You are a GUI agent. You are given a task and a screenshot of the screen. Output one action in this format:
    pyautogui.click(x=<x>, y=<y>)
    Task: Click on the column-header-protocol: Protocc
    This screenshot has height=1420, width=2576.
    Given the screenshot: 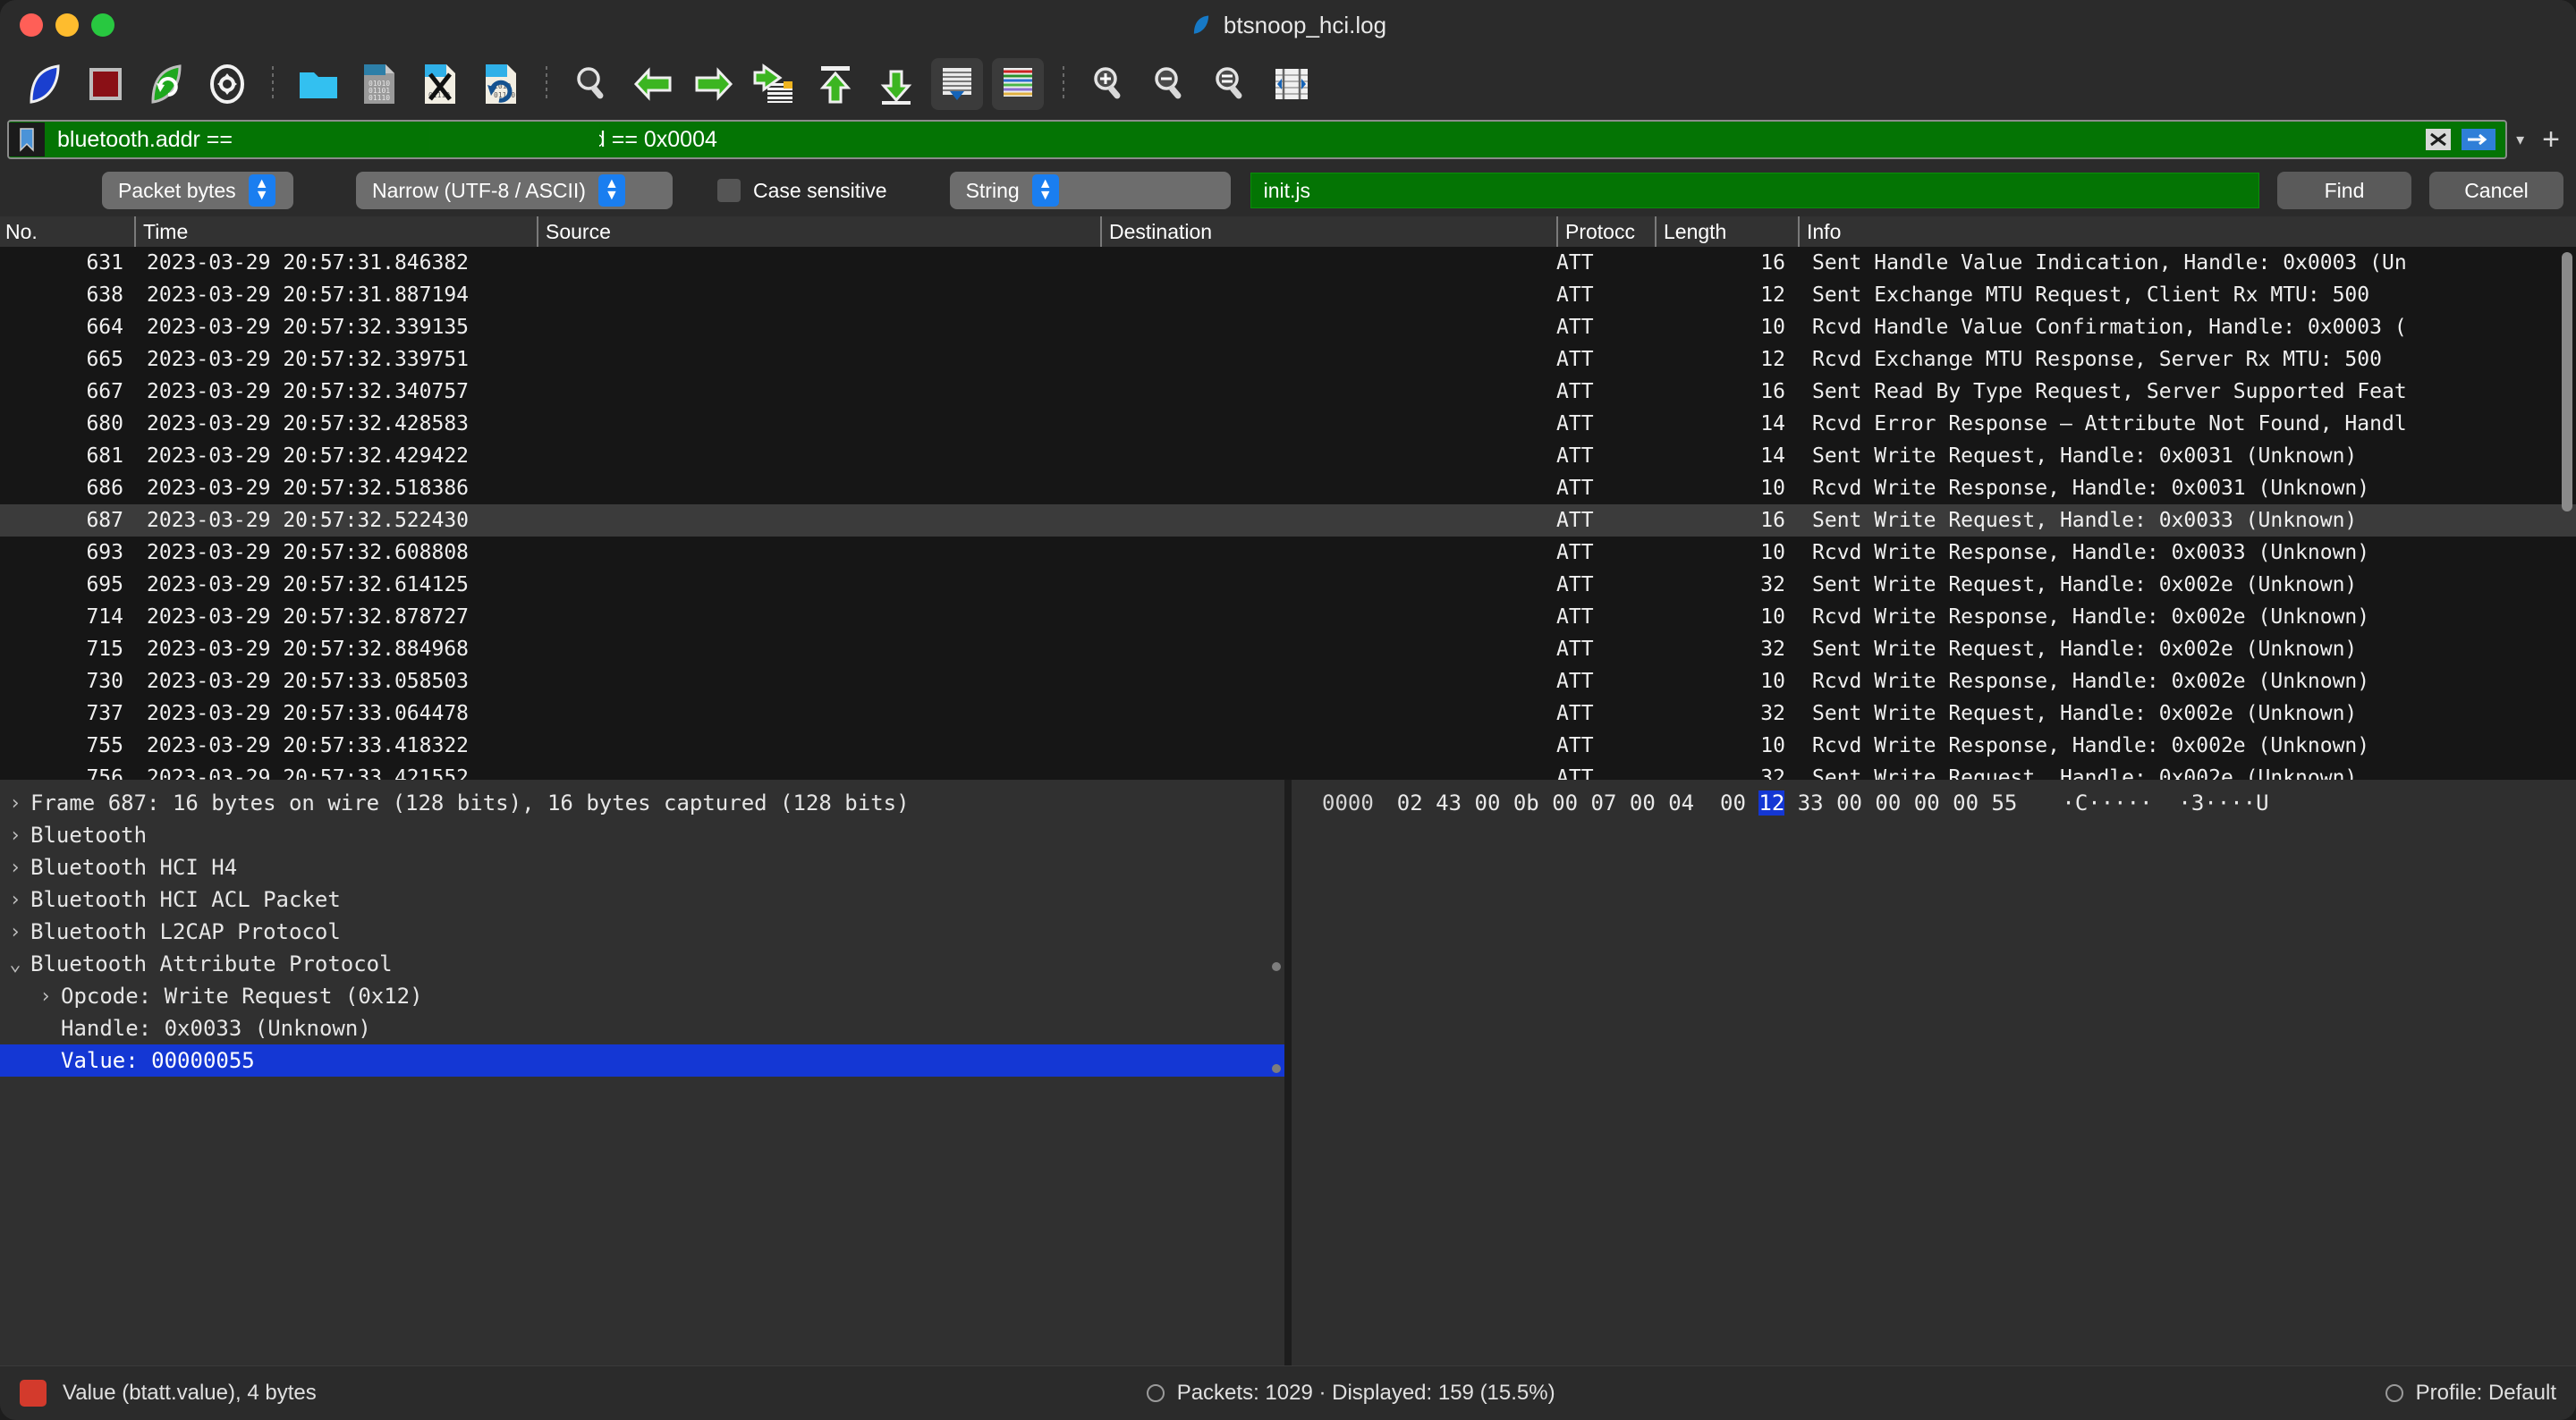 What is the action you would take?
    pyautogui.click(x=1605, y=232)
    